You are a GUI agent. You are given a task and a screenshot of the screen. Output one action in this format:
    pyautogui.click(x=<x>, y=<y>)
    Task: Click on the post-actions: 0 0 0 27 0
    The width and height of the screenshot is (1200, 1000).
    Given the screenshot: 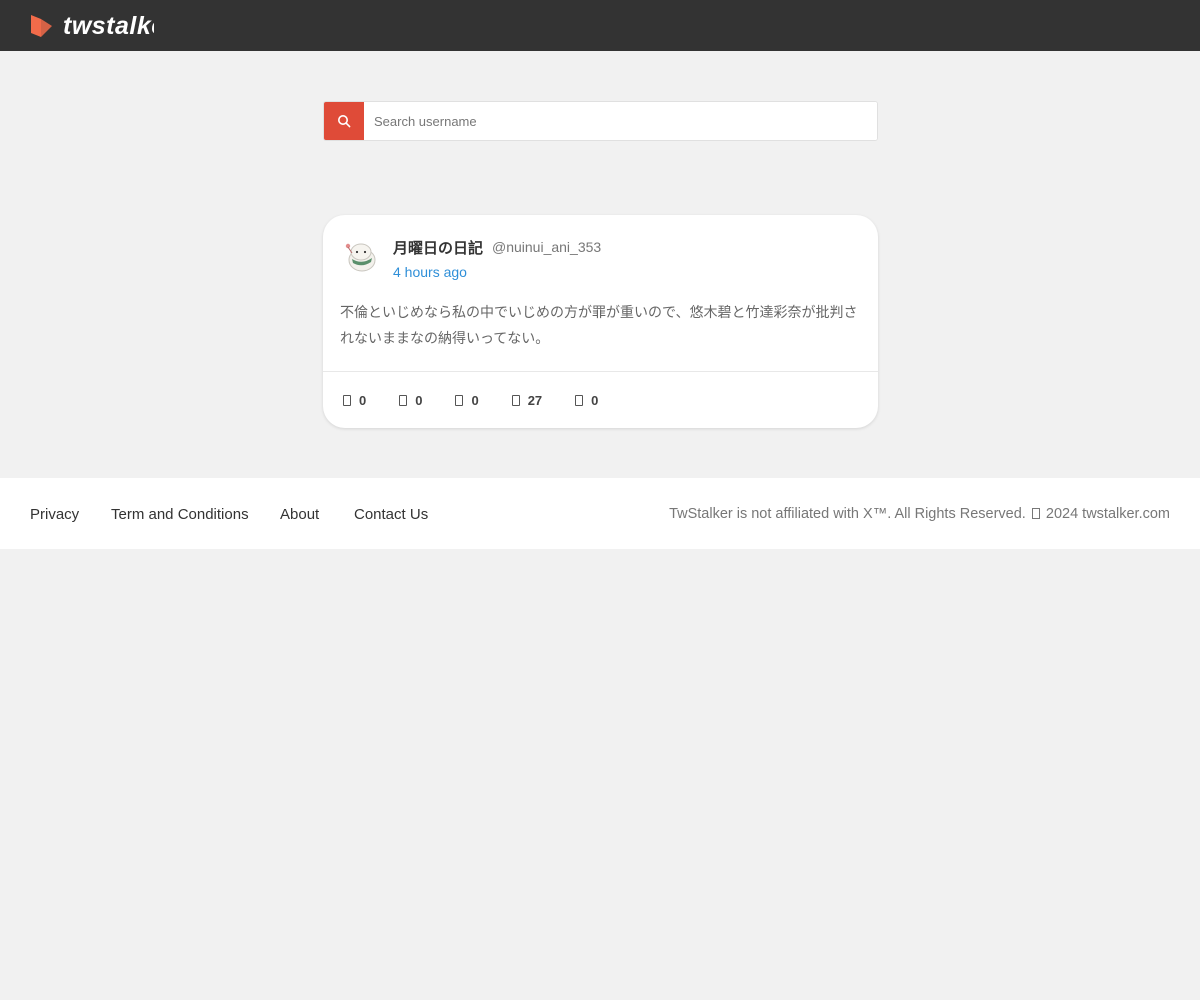 What is the action you would take?
    pyautogui.click(x=470, y=400)
    